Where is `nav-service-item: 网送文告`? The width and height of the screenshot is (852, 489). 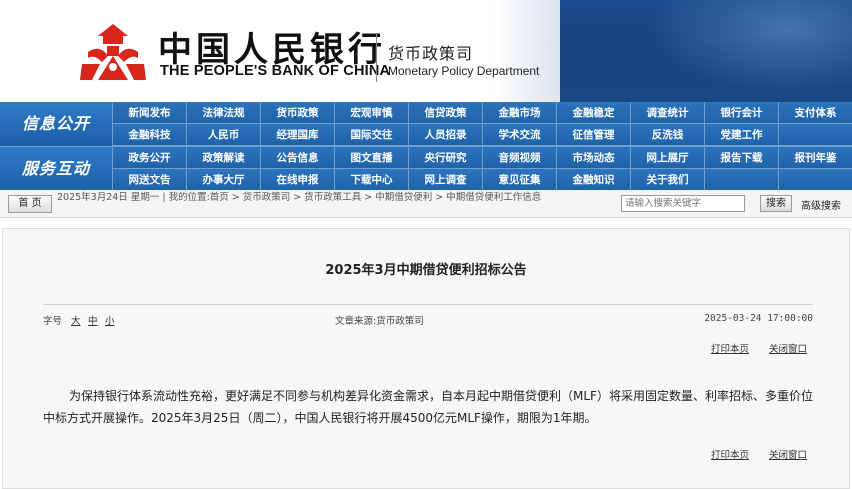
nav-service-item: 网送文告 is located at coordinates (149, 180).